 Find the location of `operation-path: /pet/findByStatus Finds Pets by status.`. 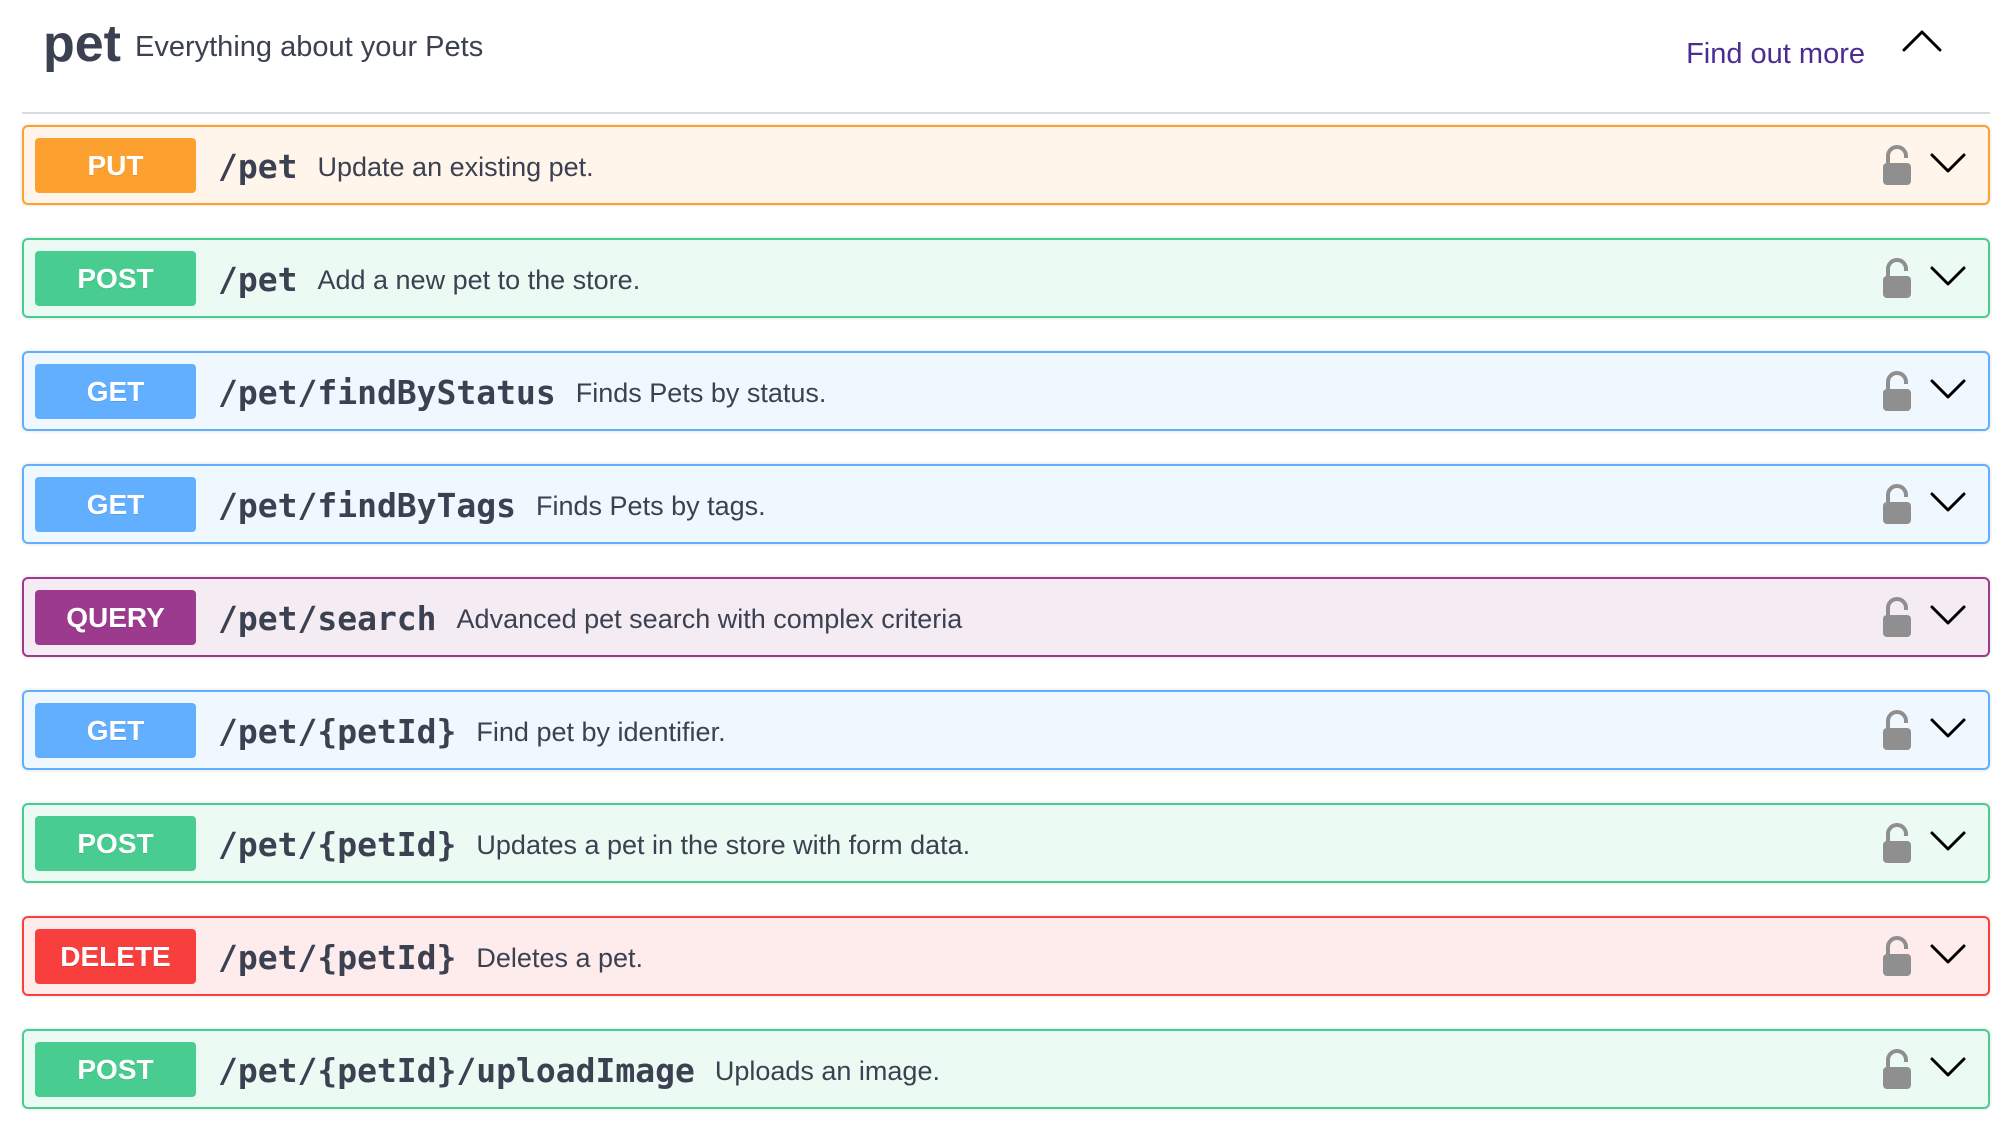

operation-path: /pet/findByStatus Finds Pets by status. is located at coordinates (522, 394).